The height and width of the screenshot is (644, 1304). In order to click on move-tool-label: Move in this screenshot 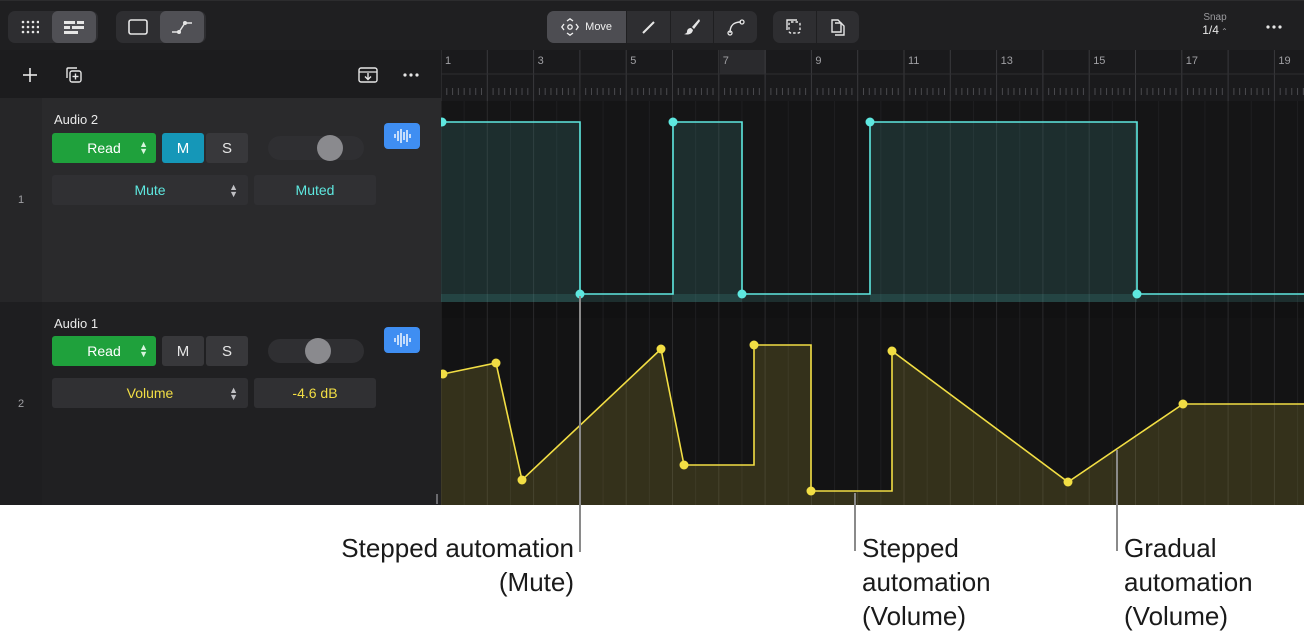, I will do `click(599, 27)`.